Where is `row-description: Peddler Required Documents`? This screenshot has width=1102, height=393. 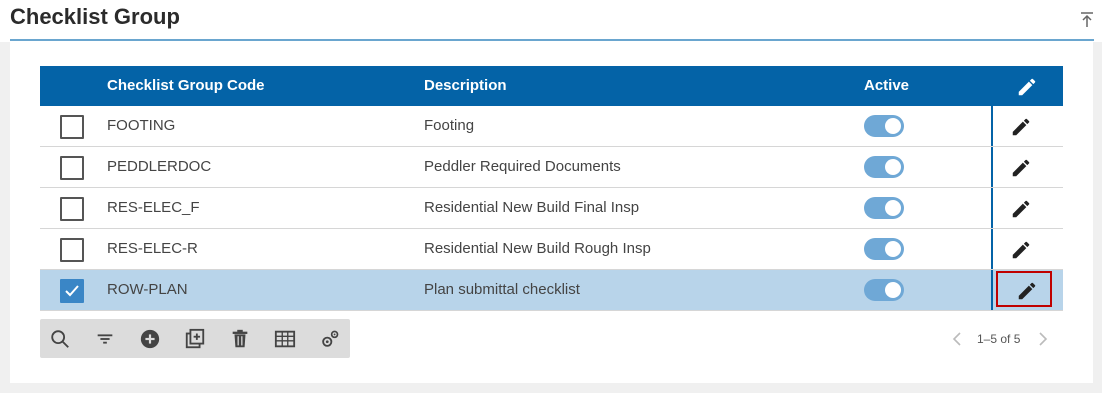
row-description: Peddler Required Documents is located at coordinates (522, 166).